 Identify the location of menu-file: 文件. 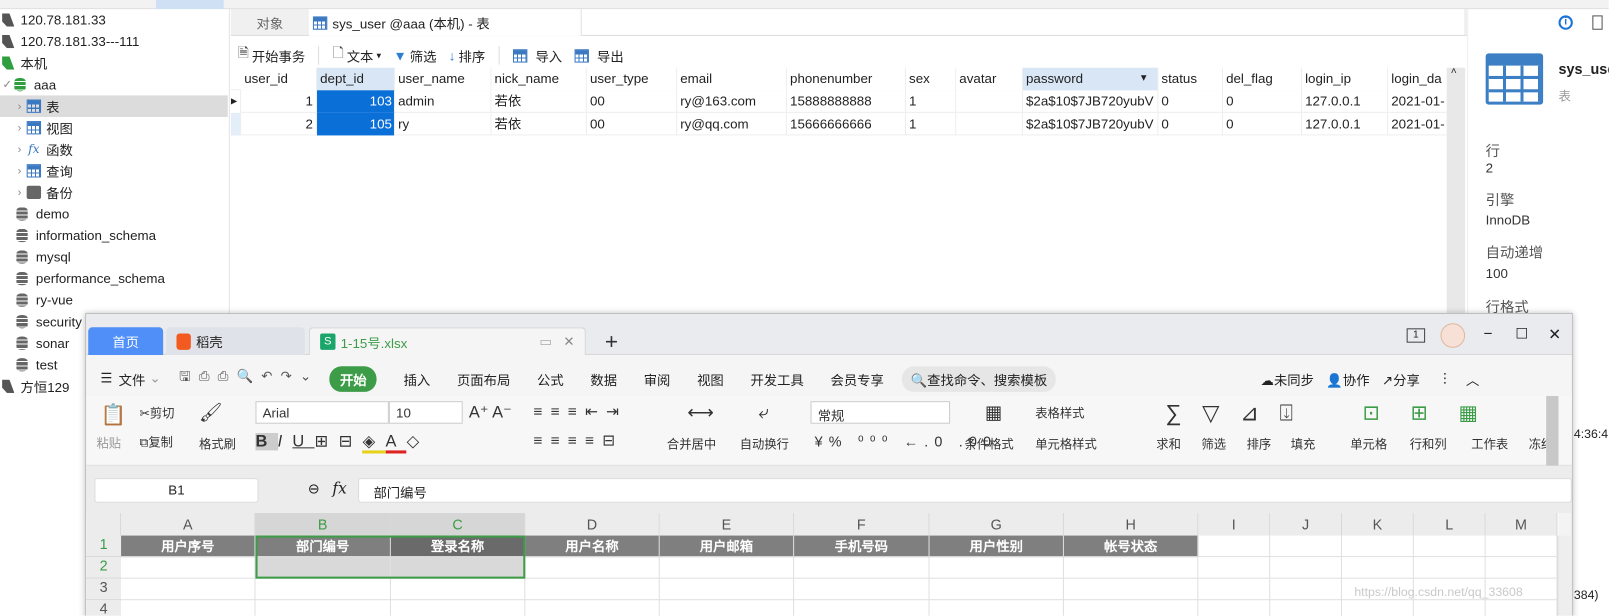
(132, 378).